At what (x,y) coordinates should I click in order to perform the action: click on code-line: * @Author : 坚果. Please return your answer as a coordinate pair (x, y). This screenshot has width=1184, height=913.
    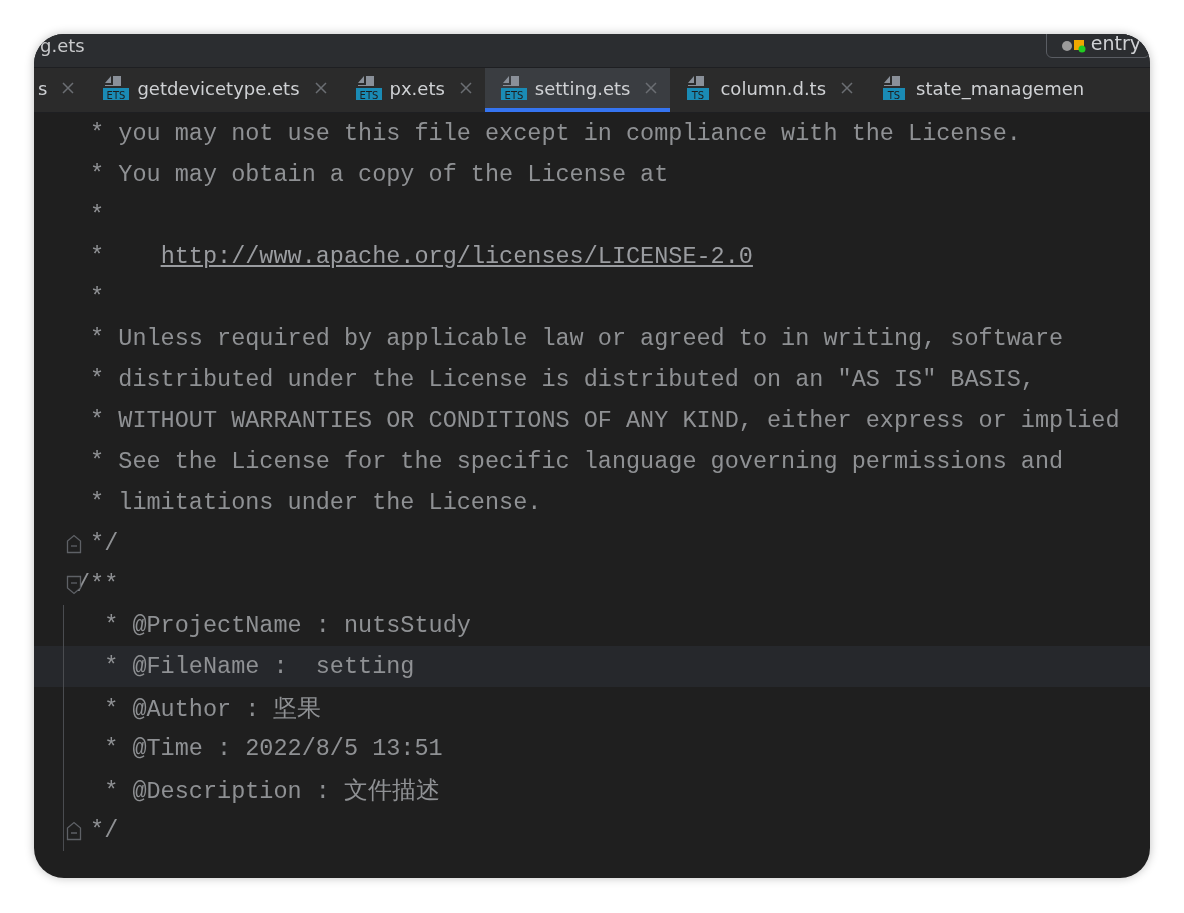
    Looking at the image, I should click on (212, 709).